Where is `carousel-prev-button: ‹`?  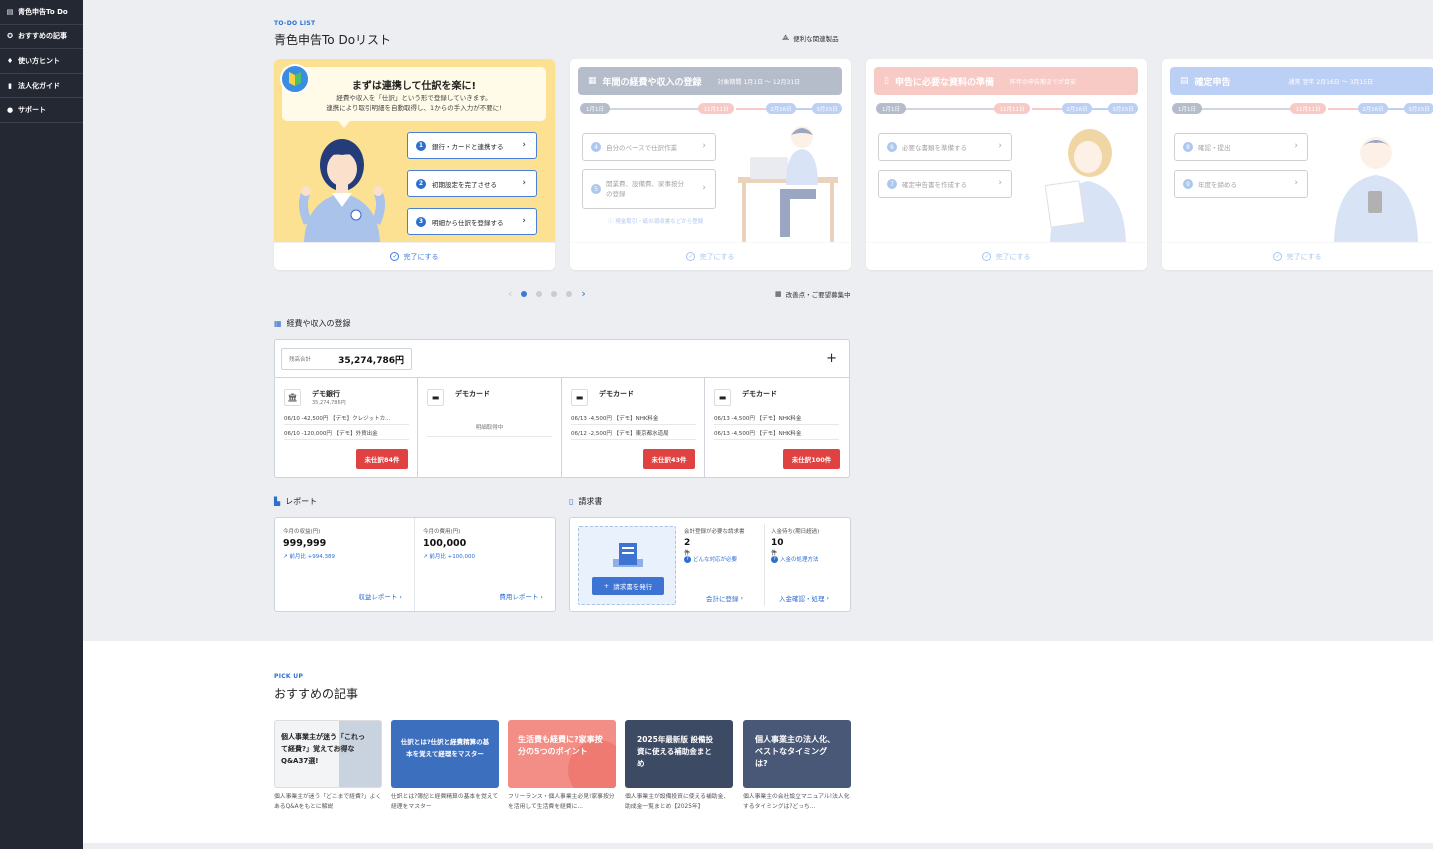
carousel-prev-button: ‹ is located at coordinates (510, 293).